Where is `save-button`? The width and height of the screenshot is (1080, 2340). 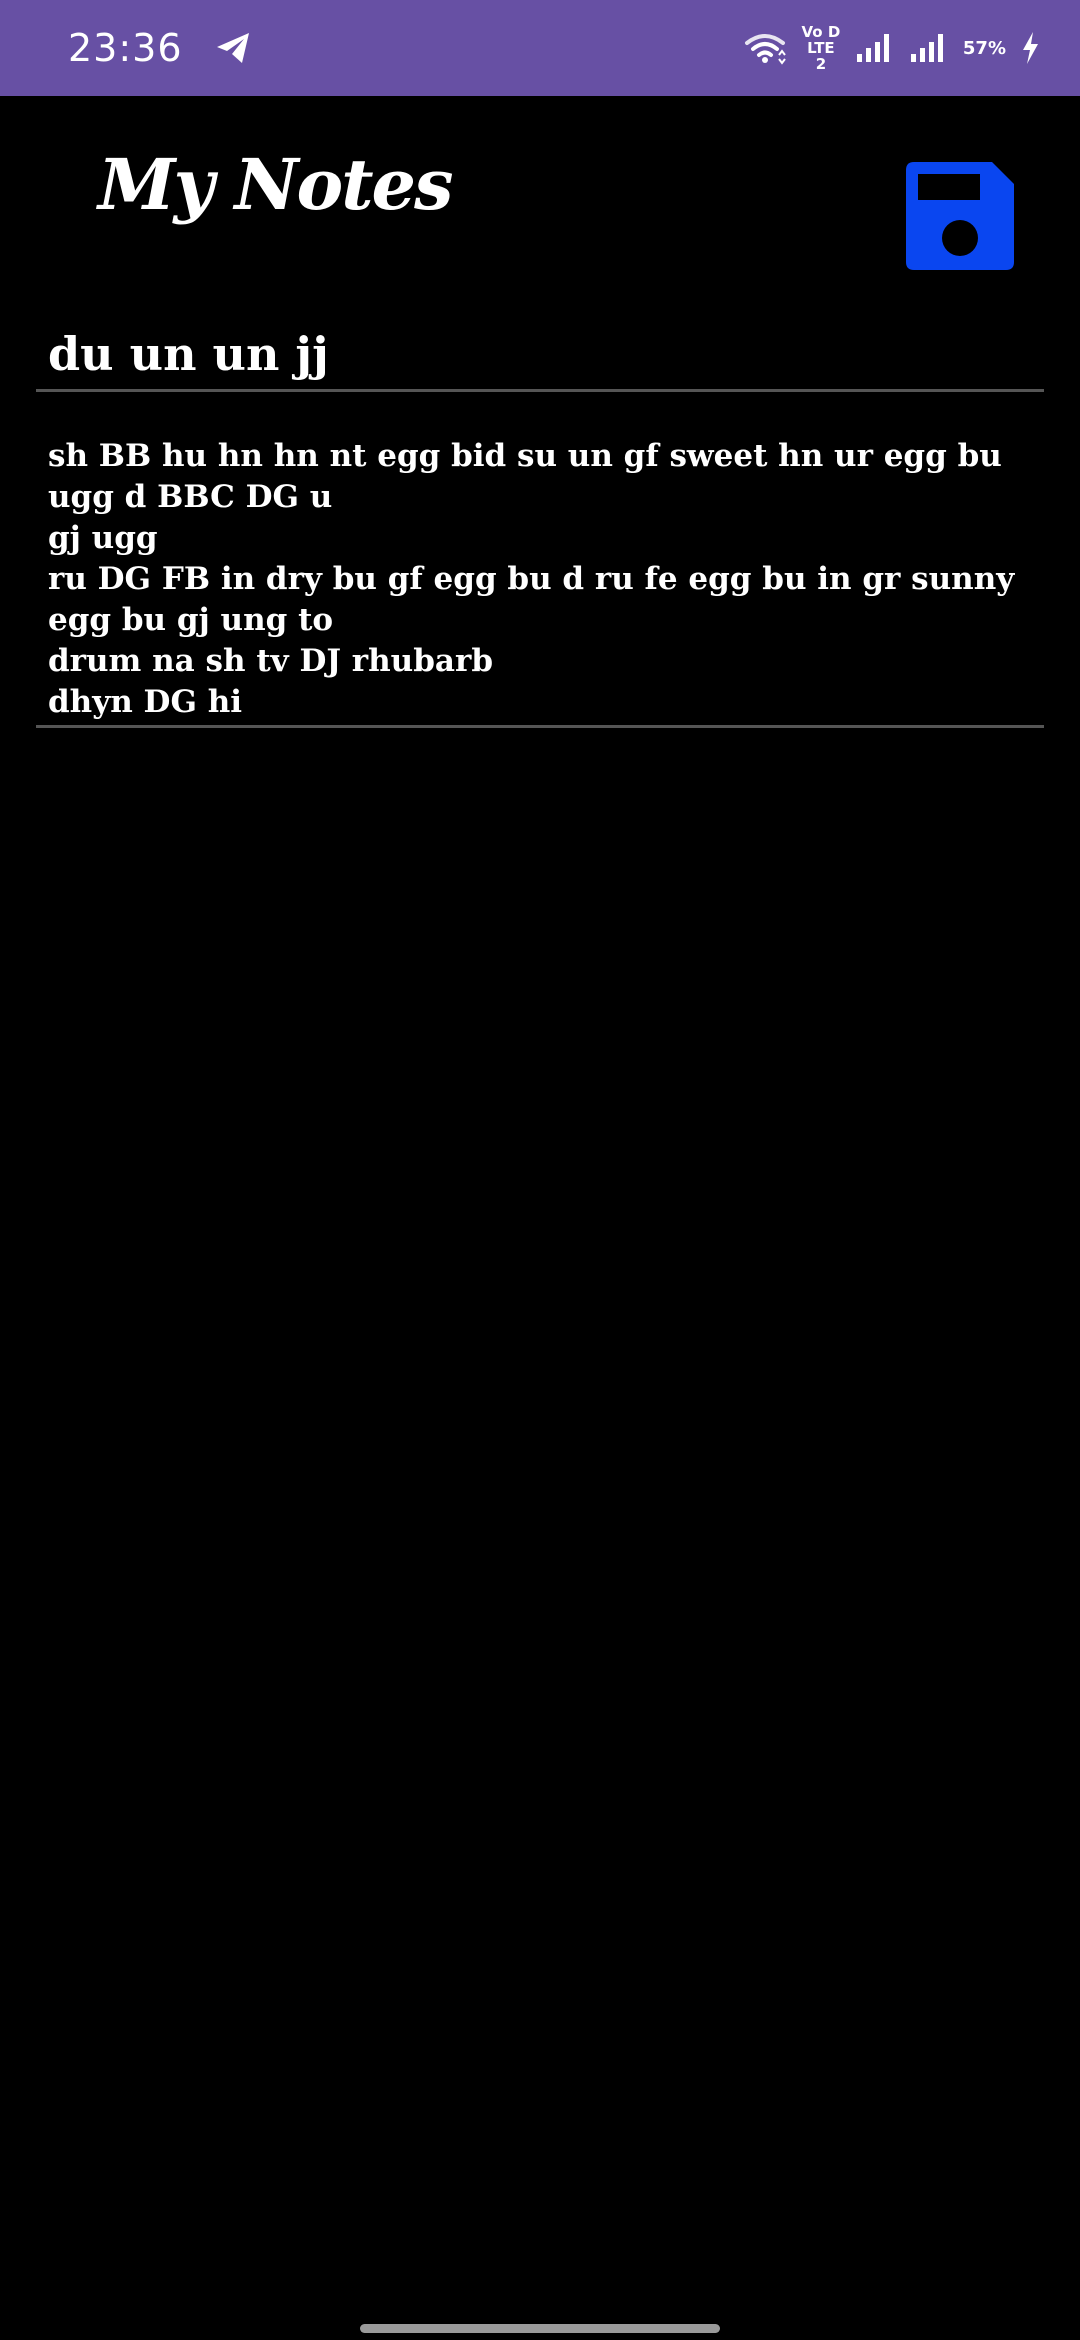
save-button is located at coordinates (960, 216).